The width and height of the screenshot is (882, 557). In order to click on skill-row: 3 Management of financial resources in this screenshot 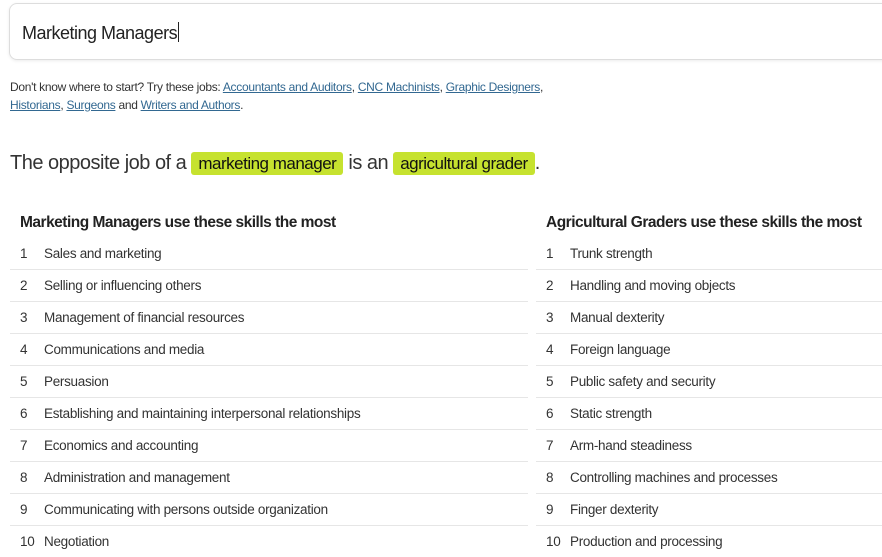, I will do `click(269, 318)`.